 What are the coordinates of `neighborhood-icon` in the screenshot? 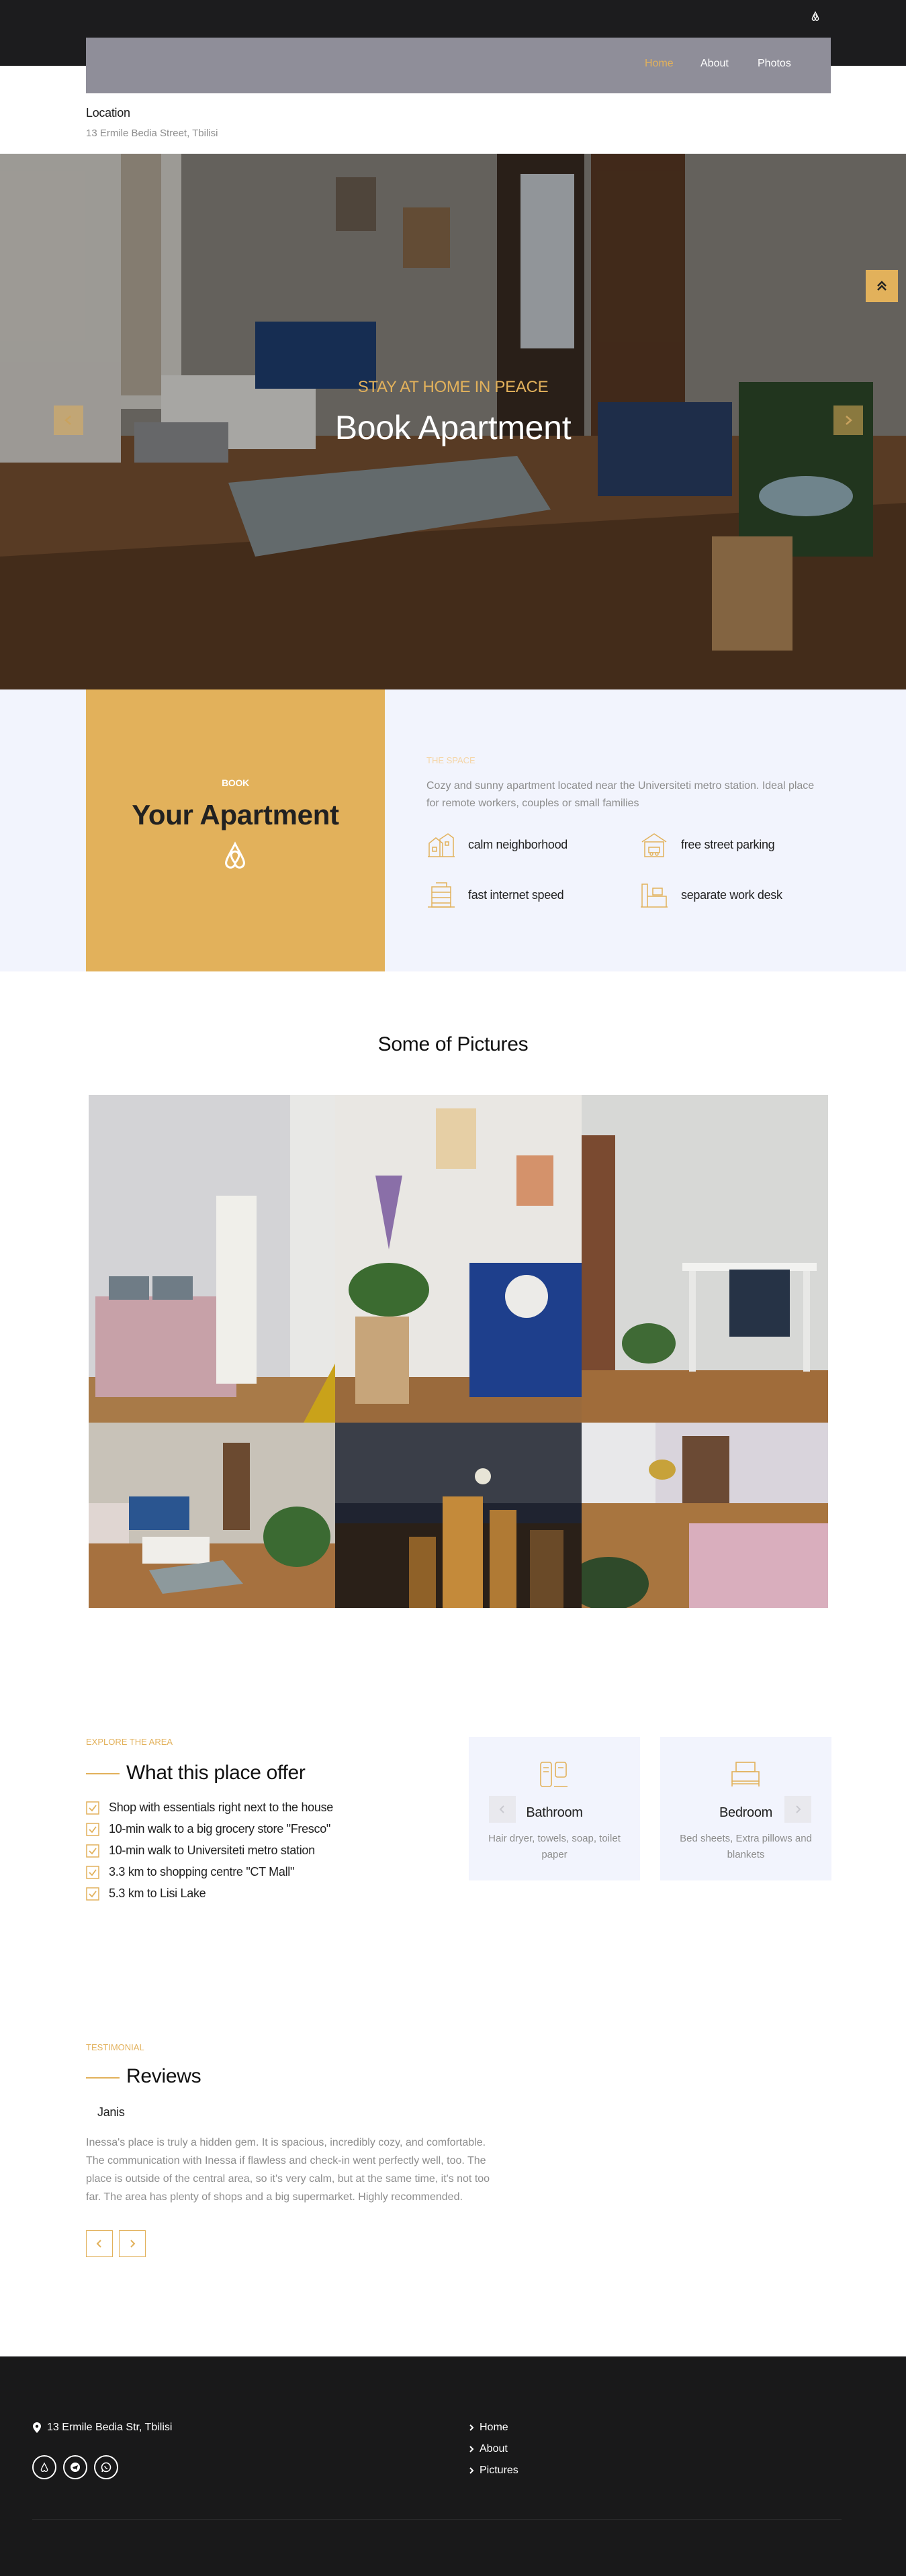 It's located at (442, 845).